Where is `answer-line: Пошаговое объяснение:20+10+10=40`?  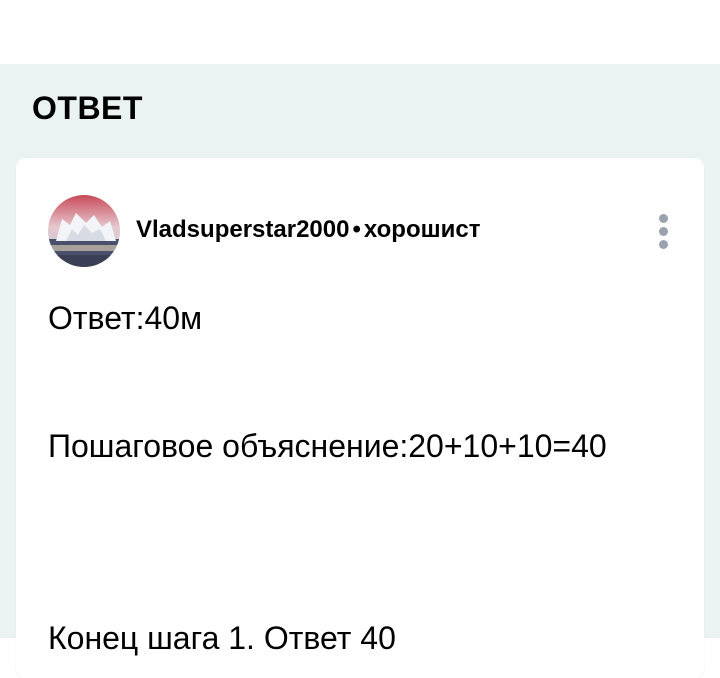 answer-line: Пошаговое объяснение:20+10+10=40 is located at coordinates (327, 446).